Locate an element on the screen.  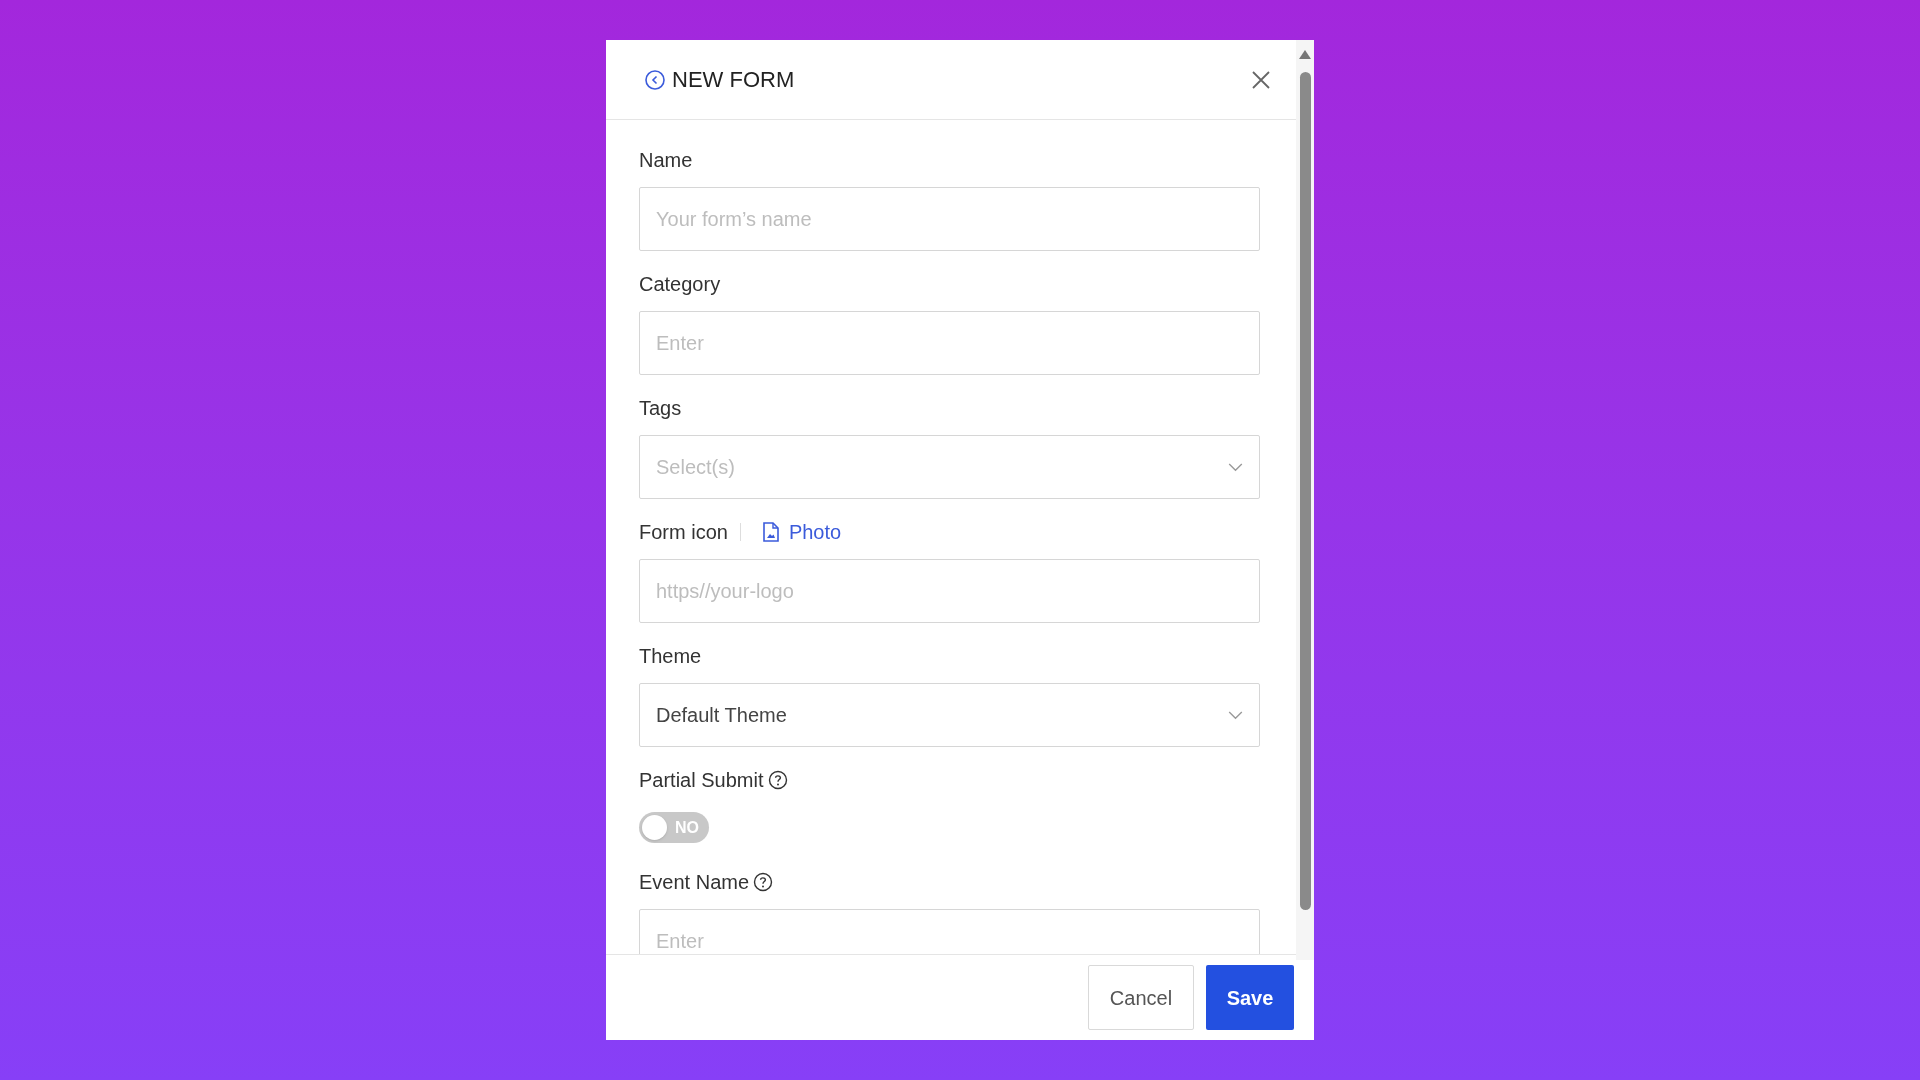
field-label: Form icon is located at coordinates (683, 532).